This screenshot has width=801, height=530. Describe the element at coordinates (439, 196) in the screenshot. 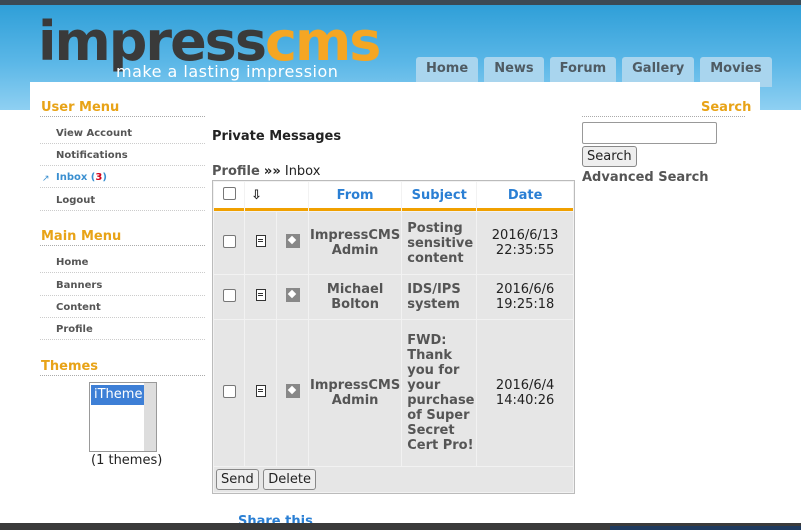

I see `col-subject: Subject` at that location.